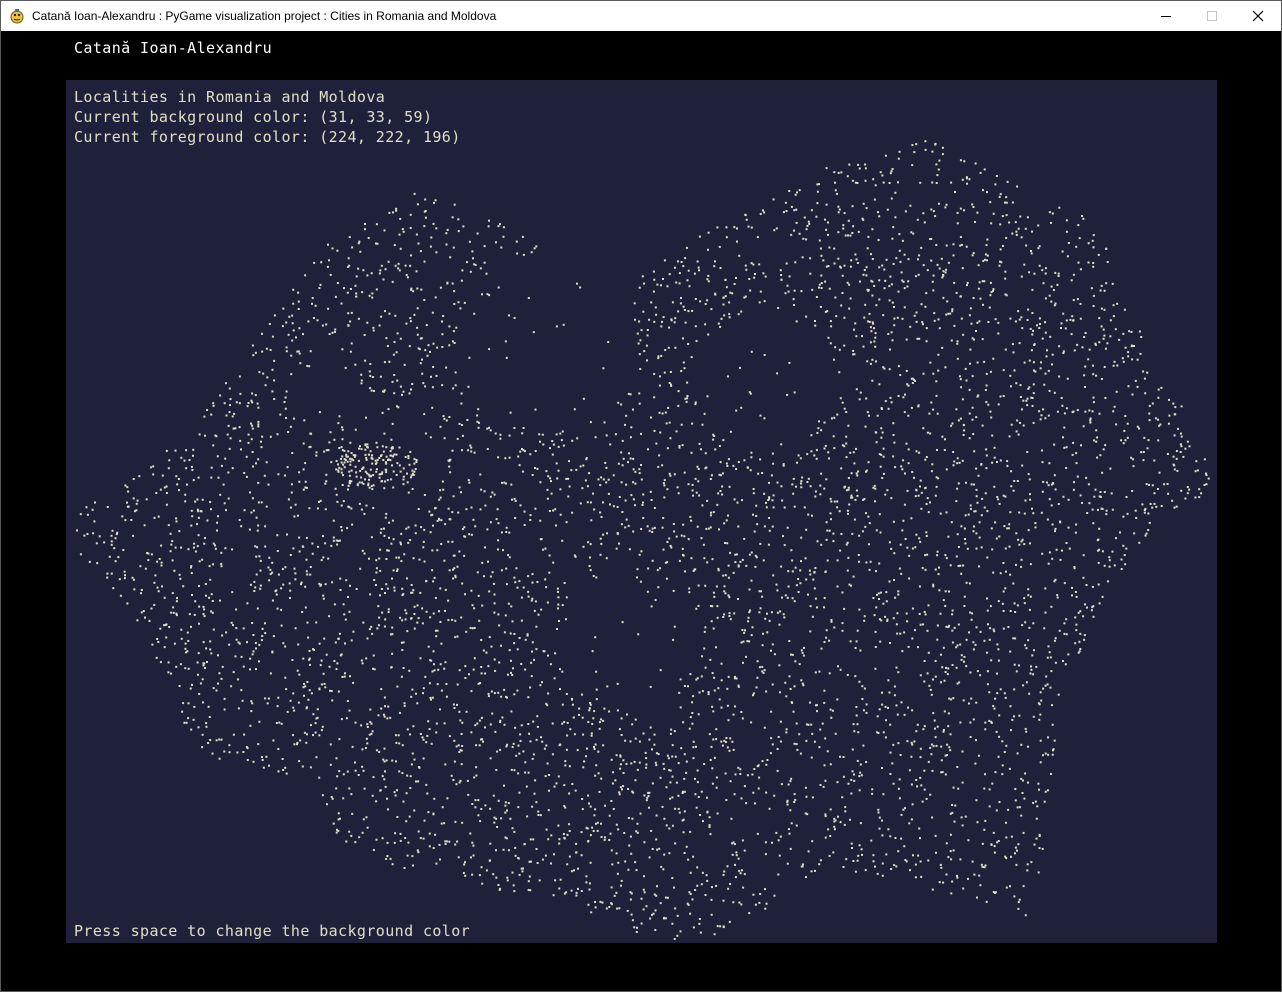 This screenshot has height=992, width=1282. What do you see at coordinates (1166, 16) in the screenshot?
I see `minimize-button` at bounding box center [1166, 16].